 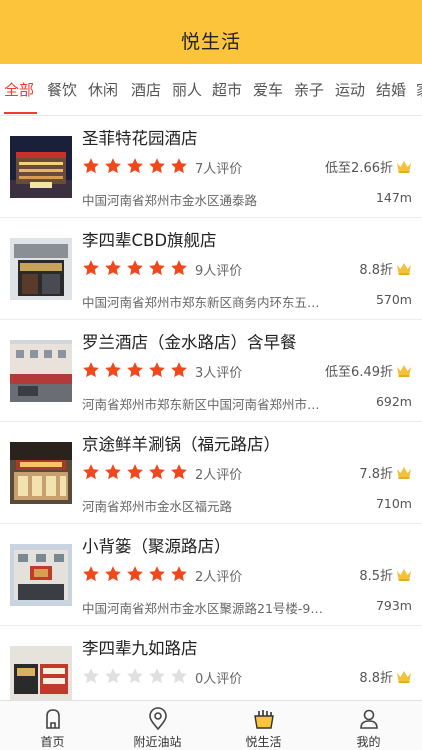 I want to click on discount-text: 低至2.66折, so click(x=359, y=168).